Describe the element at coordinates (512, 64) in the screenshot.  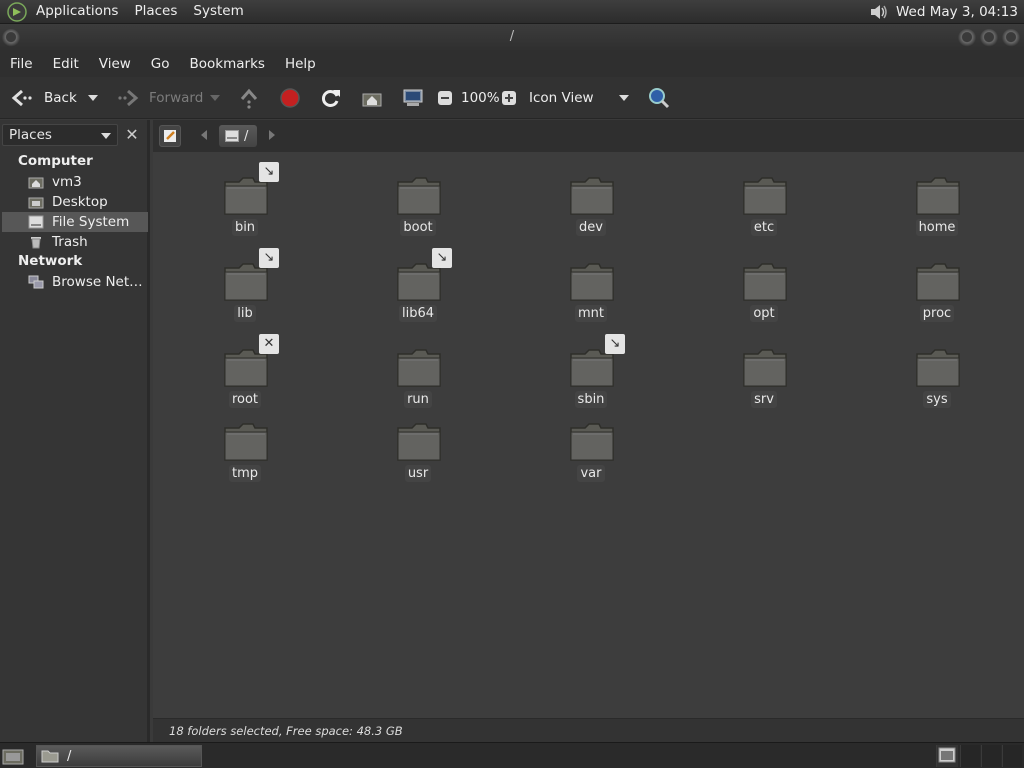
I see `menubar: File Edit View Go Bookmarks Help` at that location.